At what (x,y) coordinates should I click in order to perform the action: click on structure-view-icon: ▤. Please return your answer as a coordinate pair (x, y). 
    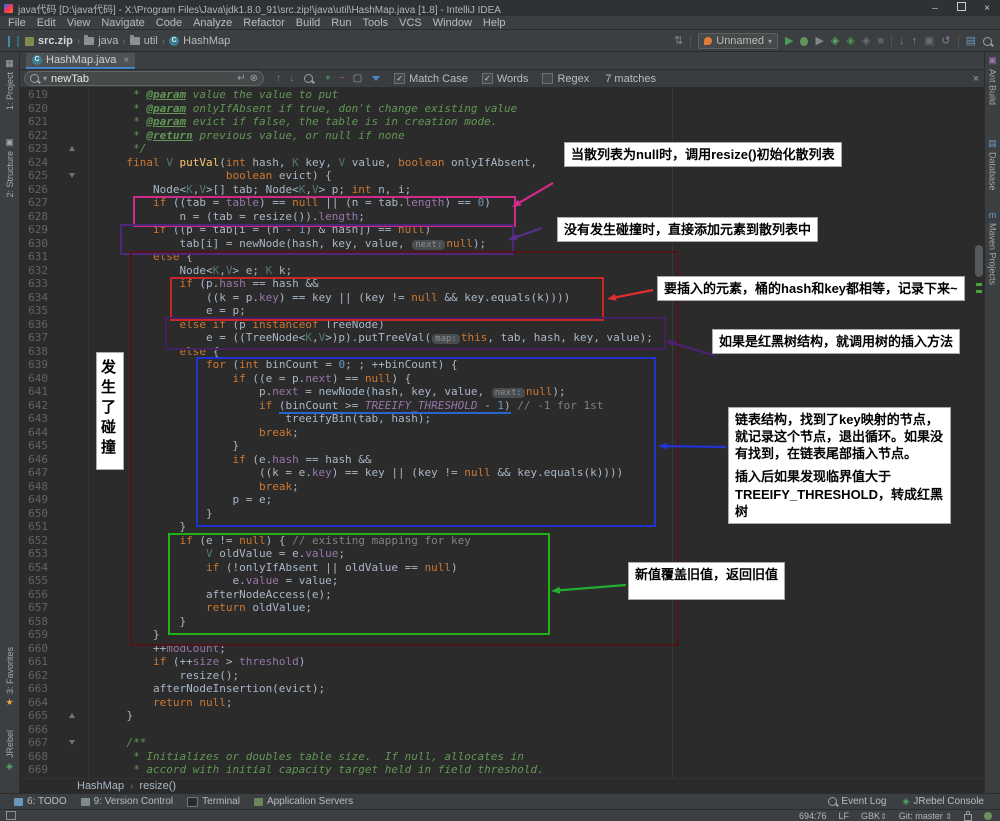
    Looking at the image, I should click on (971, 41).